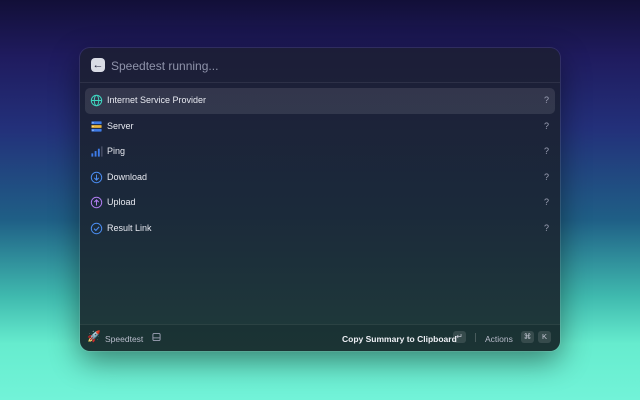  Describe the element at coordinates (320, 203) in the screenshot. I see `list-item-upload: Upload ?` at that location.